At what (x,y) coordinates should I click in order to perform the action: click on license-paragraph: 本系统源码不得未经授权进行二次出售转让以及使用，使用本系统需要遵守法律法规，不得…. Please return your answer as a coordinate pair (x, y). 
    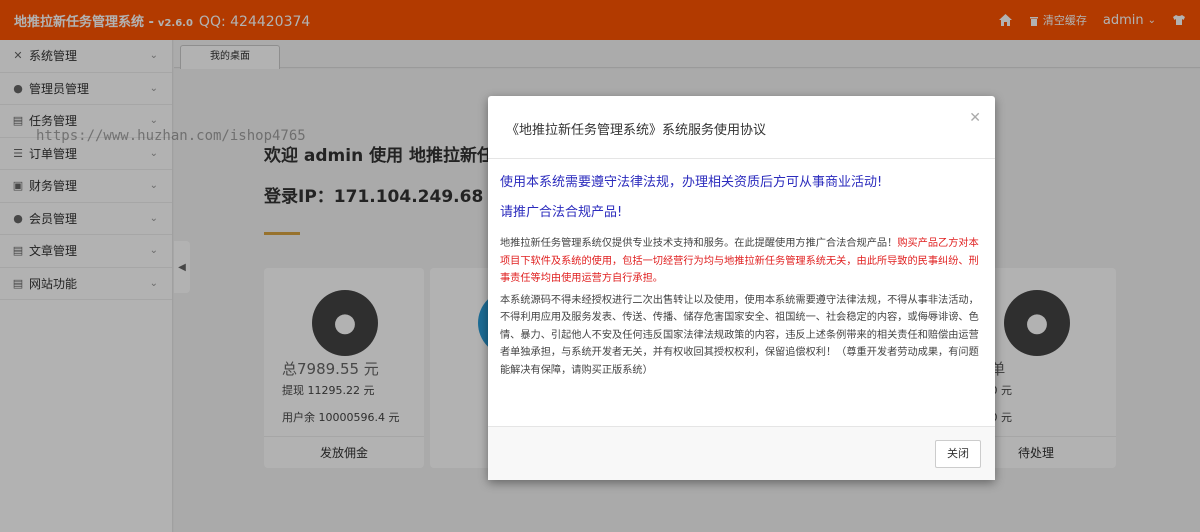
    Looking at the image, I should click on (739, 335).